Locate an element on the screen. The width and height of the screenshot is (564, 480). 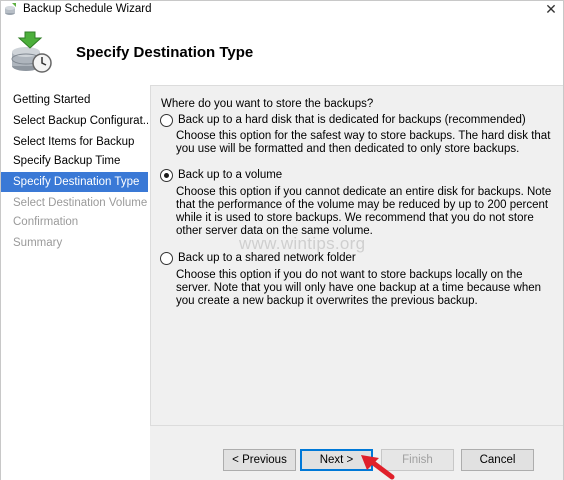
option-network-folder: Back up to a shared network folder is located at coordinates (357, 259).